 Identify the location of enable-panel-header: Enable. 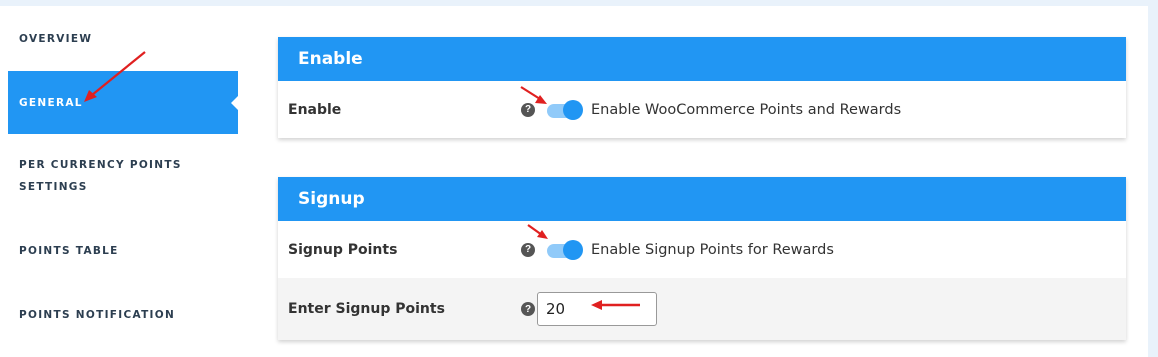
(702, 59).